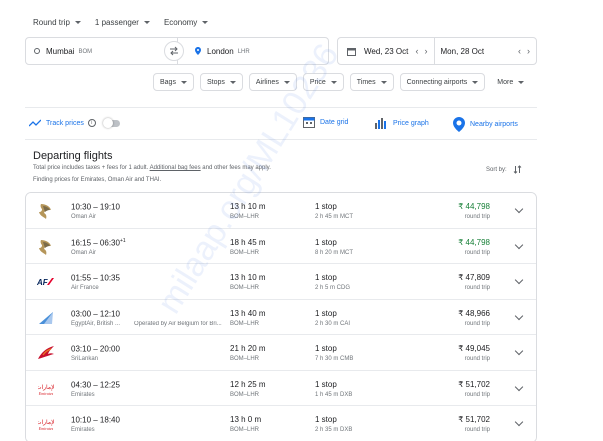 Image resolution: width=603 pixels, height=441 pixels. I want to click on date-grid-icon, so click(309, 122).